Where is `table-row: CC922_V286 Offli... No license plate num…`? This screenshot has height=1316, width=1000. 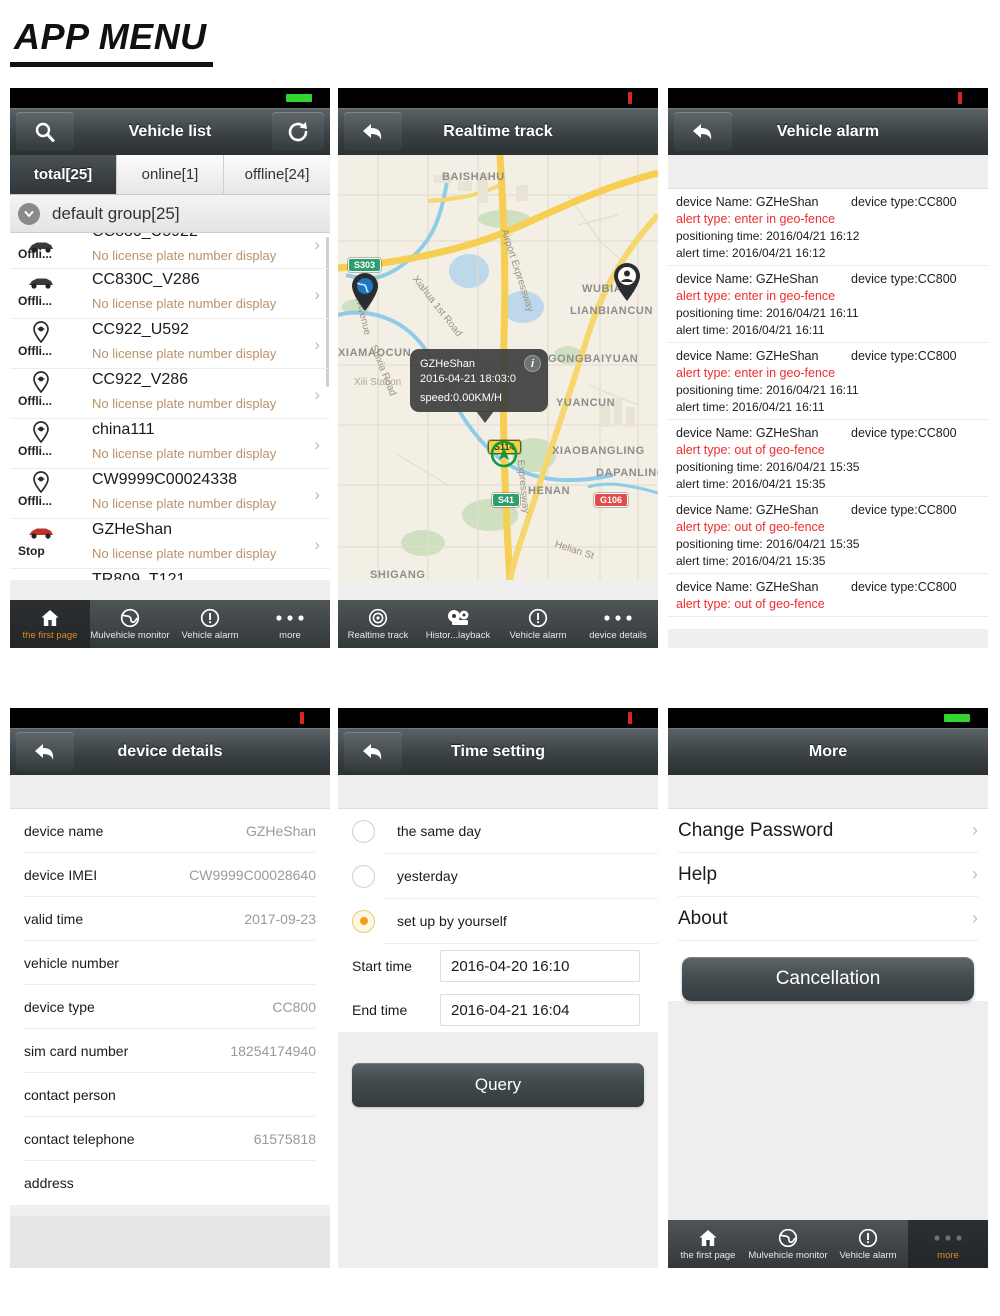 table-row: CC922_V286 Offli... No license plate num… is located at coordinates (170, 394).